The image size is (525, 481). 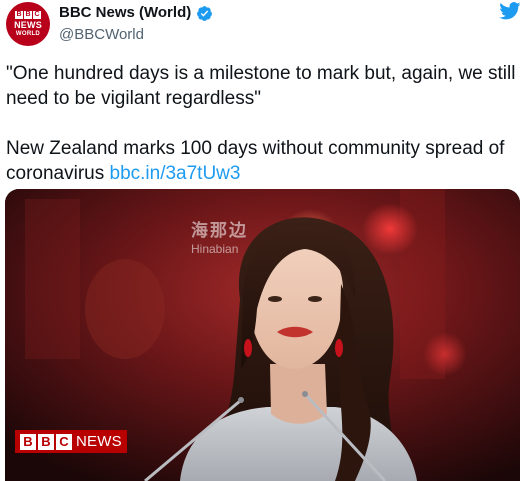 What do you see at coordinates (99, 441) in the screenshot?
I see `bbc-news-word: NEWS` at bounding box center [99, 441].